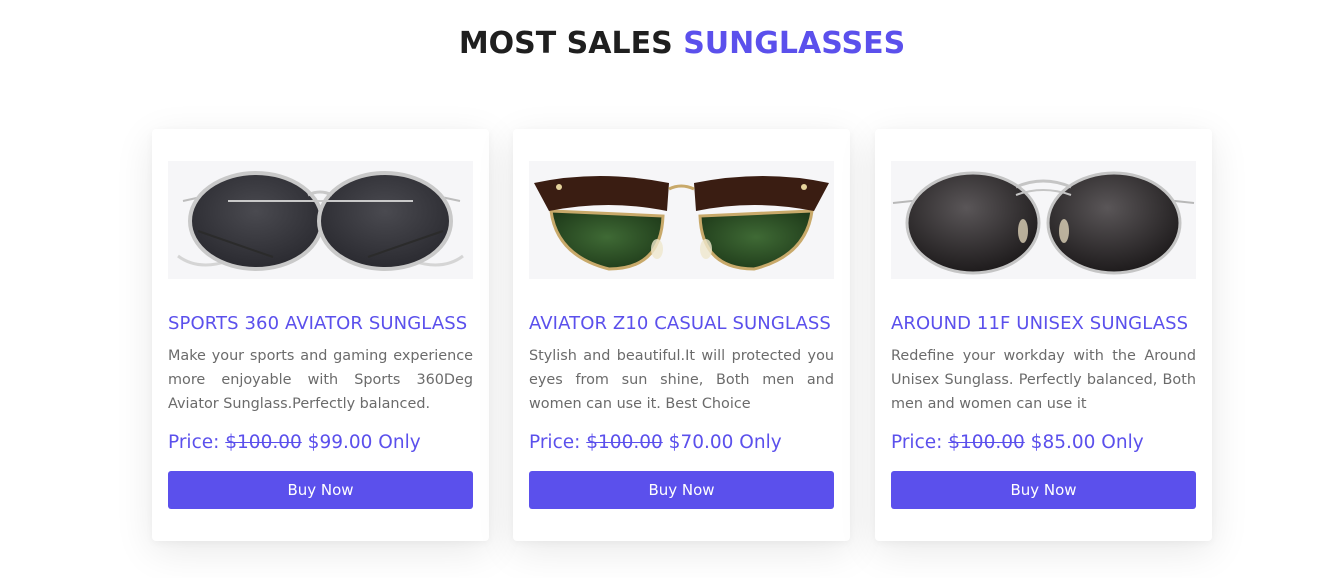  Describe the element at coordinates (1040, 323) in the screenshot. I see `product-title: AROUND 11F UNISEX SUNGLASS` at that location.